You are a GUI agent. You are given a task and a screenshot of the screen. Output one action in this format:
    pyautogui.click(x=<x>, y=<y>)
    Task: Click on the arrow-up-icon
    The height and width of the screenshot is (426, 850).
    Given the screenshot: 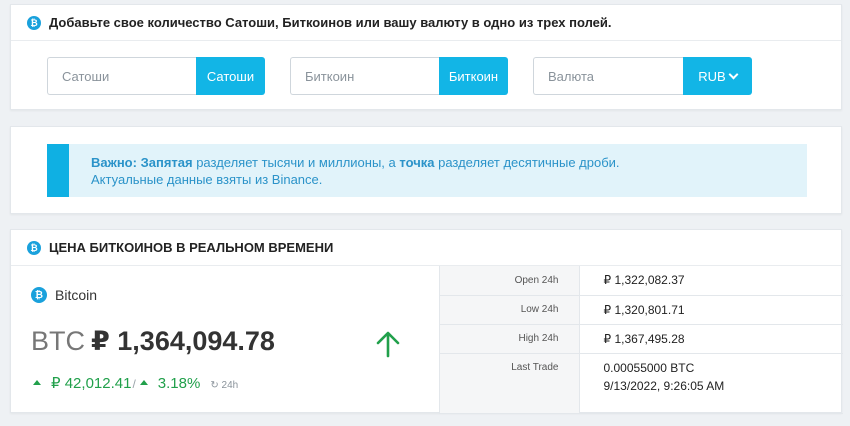 What is the action you would take?
    pyautogui.click(x=388, y=344)
    